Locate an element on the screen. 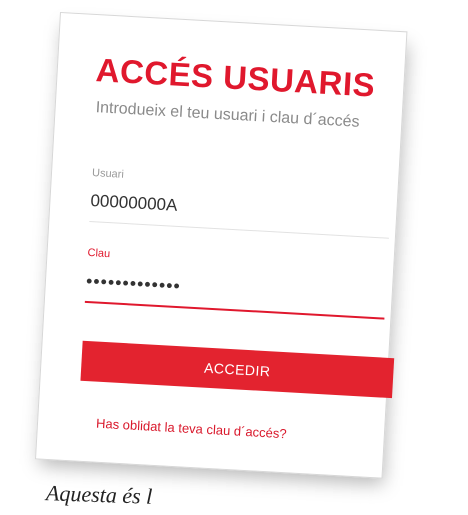 The width and height of the screenshot is (468, 515). forgot-password-link: Has oblidat la teva clau d´accés? is located at coordinates (191, 429).